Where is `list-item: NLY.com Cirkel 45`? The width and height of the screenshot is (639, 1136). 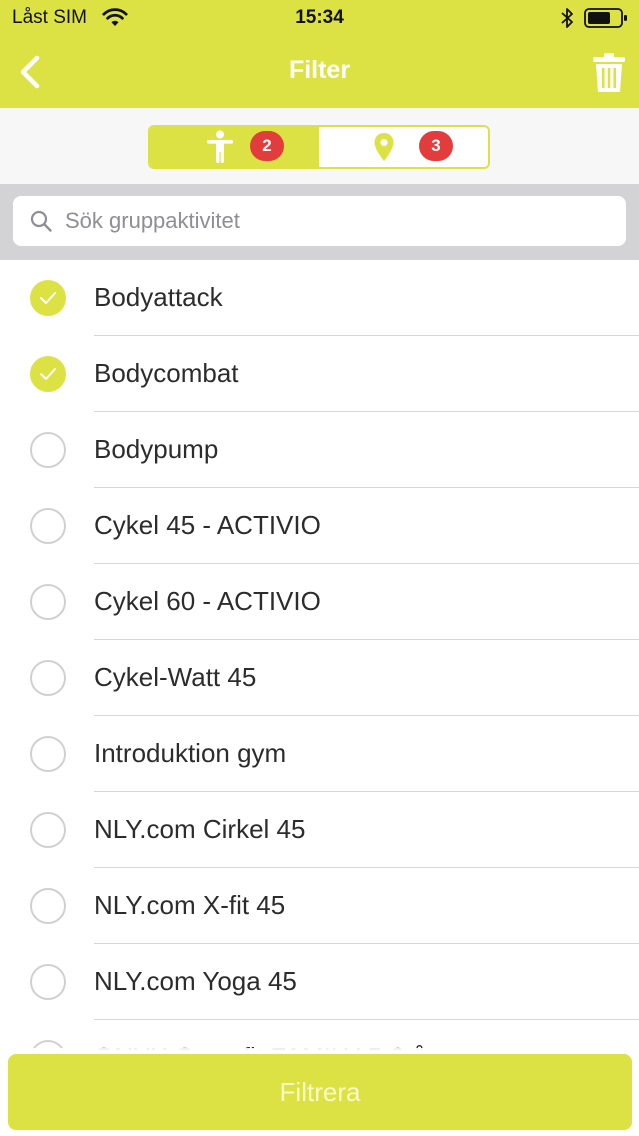
list-item: NLY.com Cirkel 45 is located at coordinates (319, 830).